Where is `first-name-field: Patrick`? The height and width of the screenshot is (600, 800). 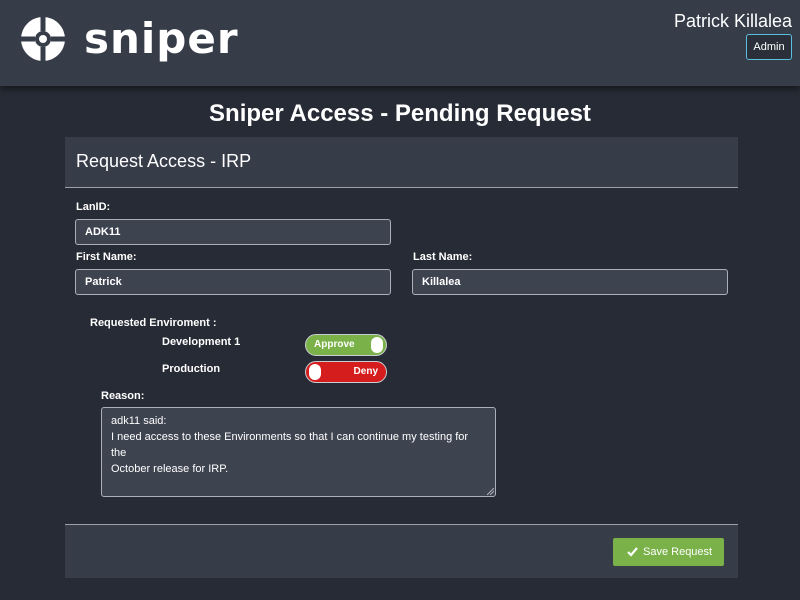 first-name-field: Patrick is located at coordinates (233, 282).